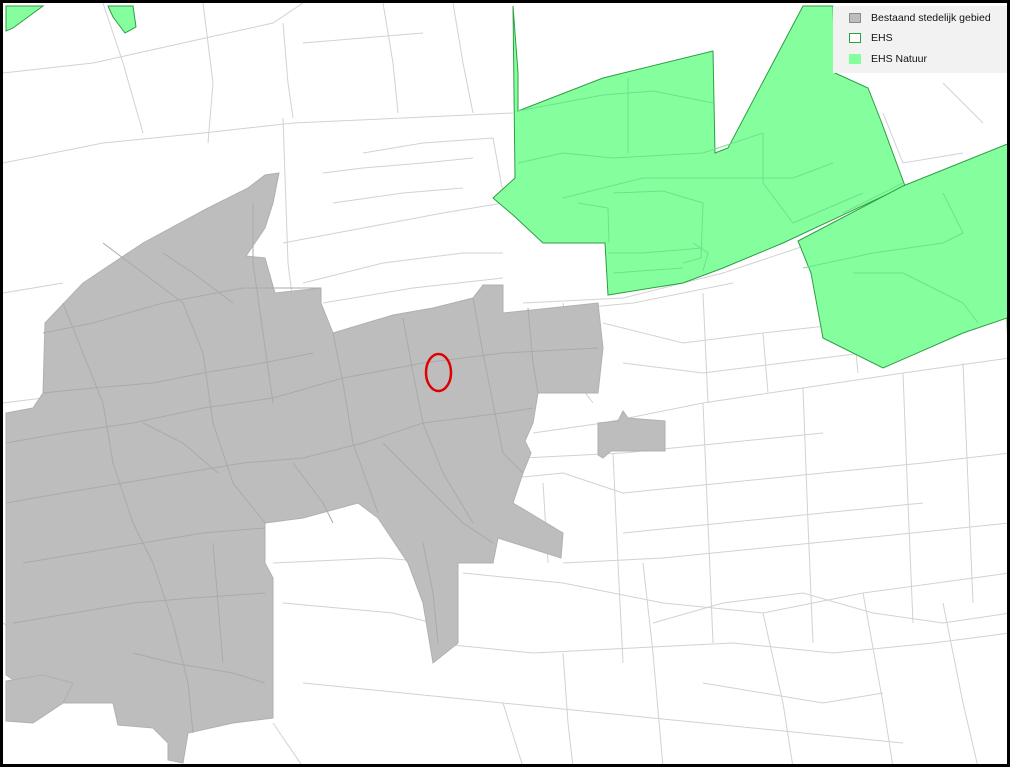  Describe the element at coordinates (920, 39) in the screenshot. I see `legend: Bestaand stedelijk gebied EHS EHS Natuur` at that location.